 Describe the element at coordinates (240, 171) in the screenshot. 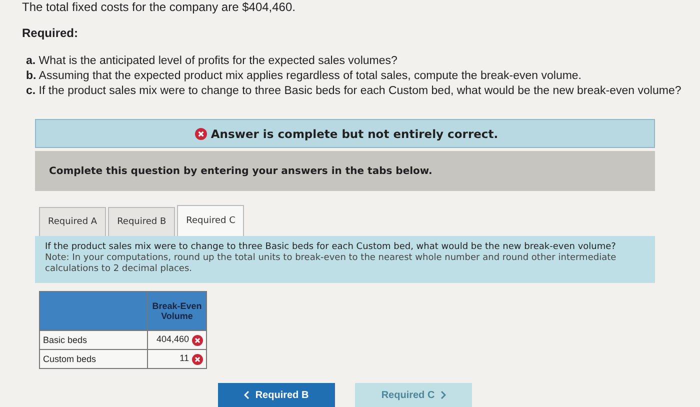

I see `instruction-text: Complete this question by entering your answers in the tabs below.` at that location.